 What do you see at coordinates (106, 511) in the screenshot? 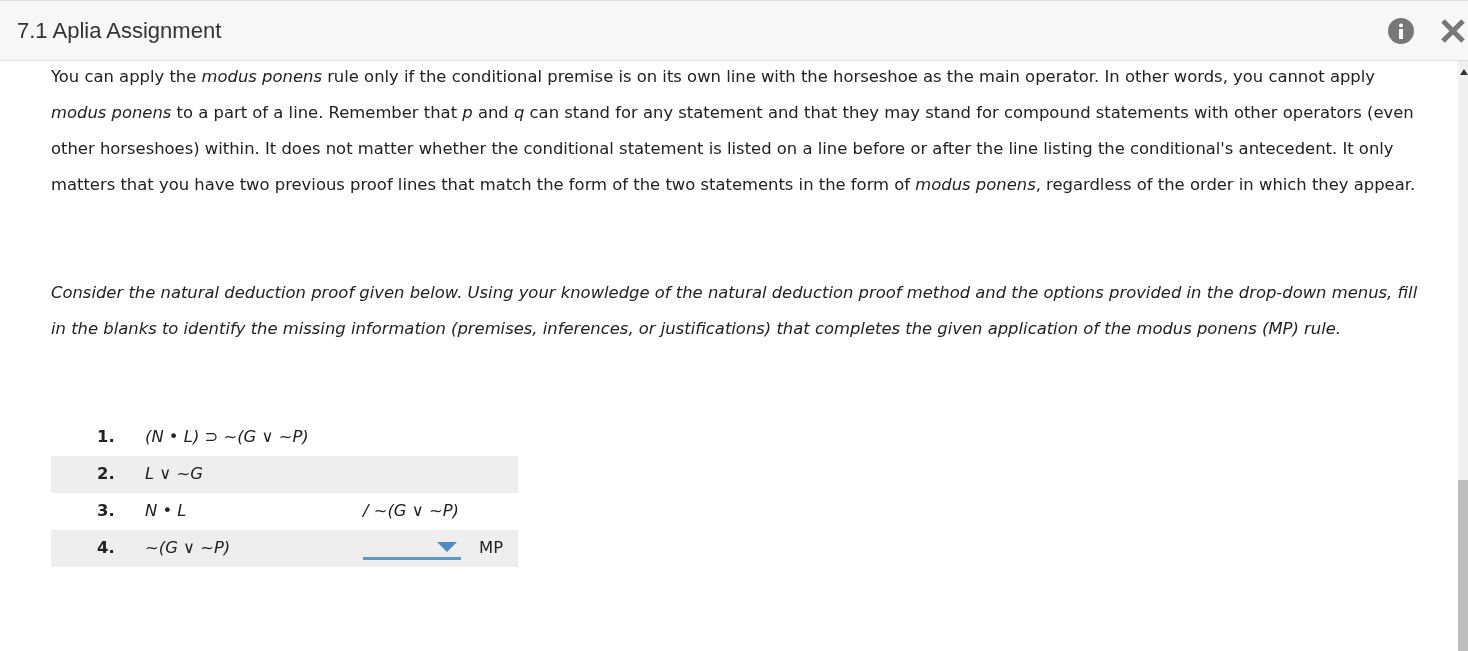
I see `line-number: 3.` at bounding box center [106, 511].